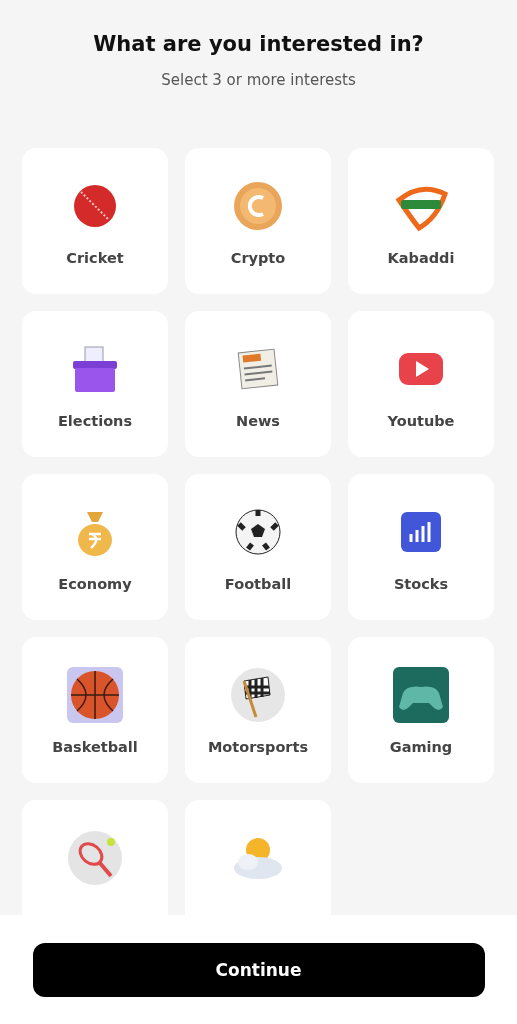 The width and height of the screenshot is (517, 1024). What do you see at coordinates (258, 695) in the screenshot?
I see `checkered-flag-icon` at bounding box center [258, 695].